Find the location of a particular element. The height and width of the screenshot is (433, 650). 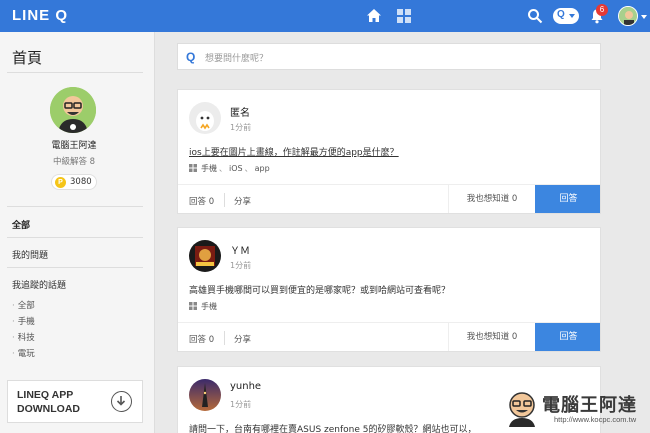

sidebar-topic-all: 全部 is located at coordinates (23, 305).